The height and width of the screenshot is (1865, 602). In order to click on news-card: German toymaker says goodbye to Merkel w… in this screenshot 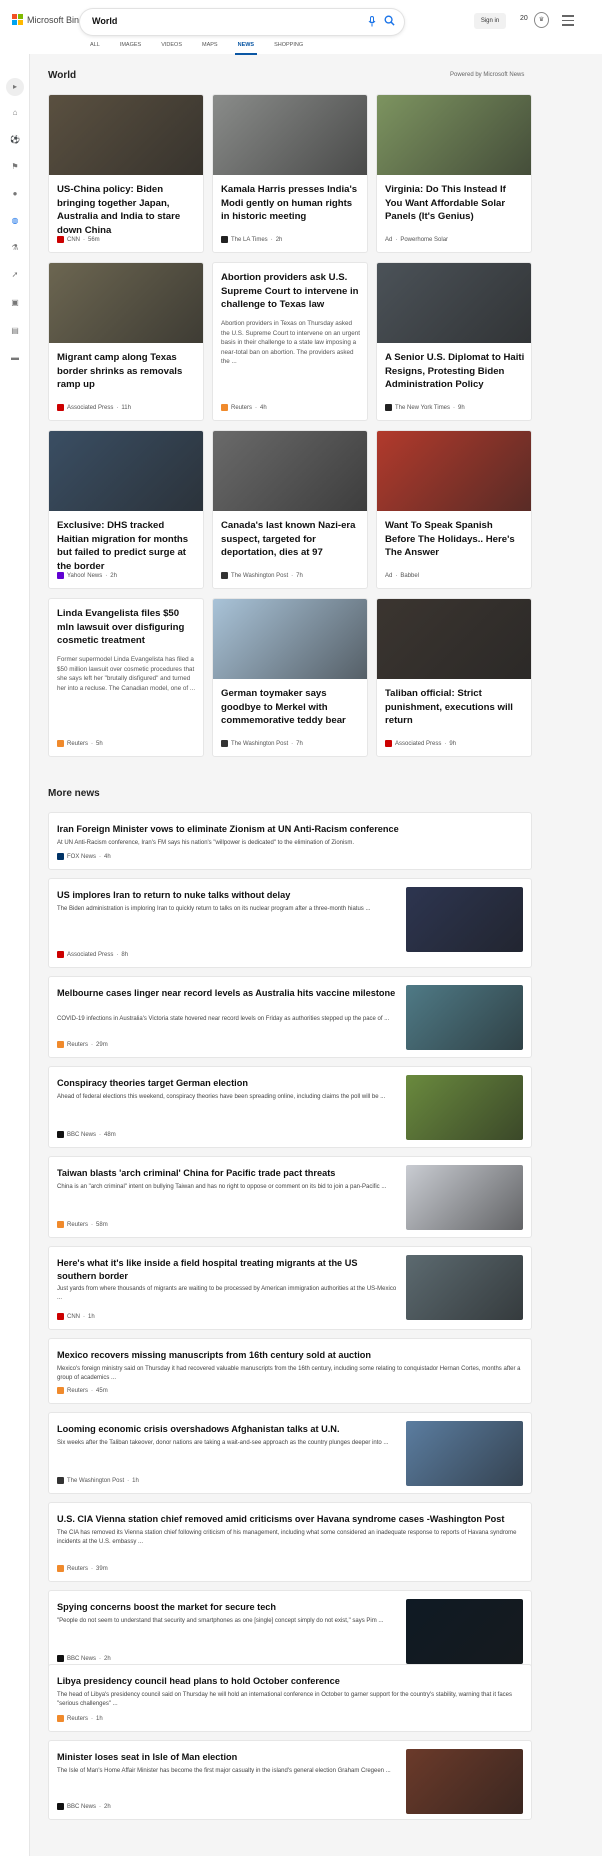, I will do `click(290, 677)`.